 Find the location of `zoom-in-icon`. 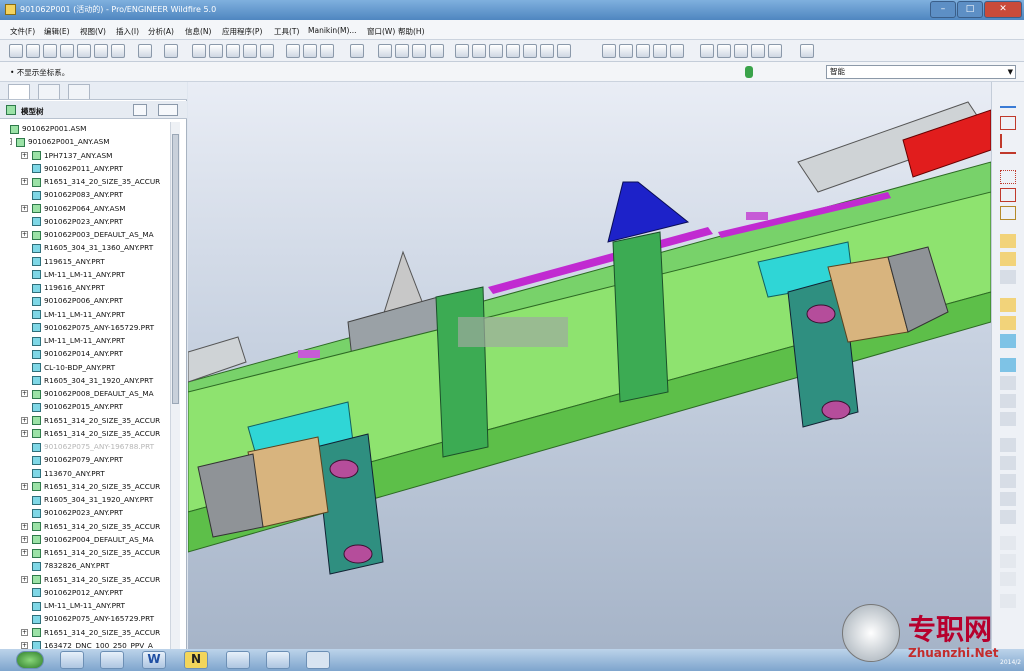

zoom-in-icon is located at coordinates (479, 51).